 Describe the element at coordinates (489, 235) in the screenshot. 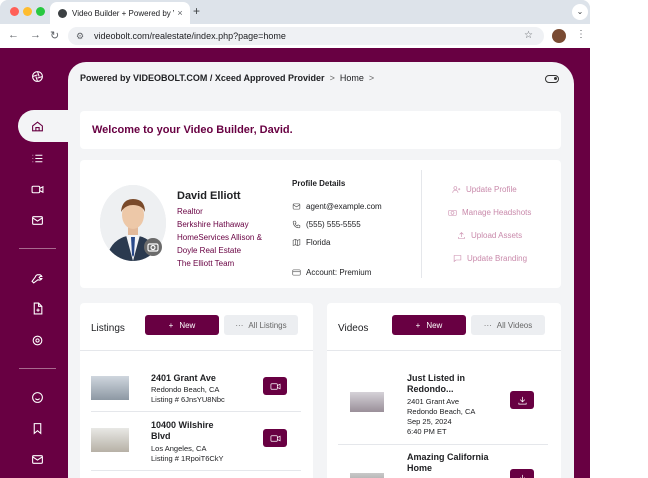

I see `upload-assets-link: Upload Assets` at that location.